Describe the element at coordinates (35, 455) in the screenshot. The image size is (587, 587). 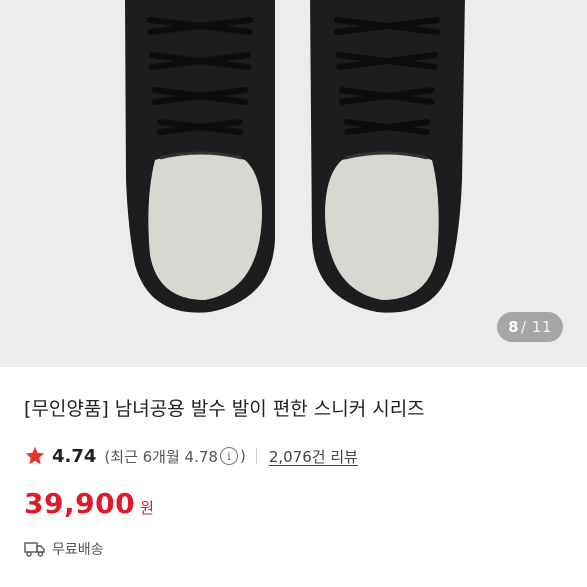
I see `star-icon` at that location.